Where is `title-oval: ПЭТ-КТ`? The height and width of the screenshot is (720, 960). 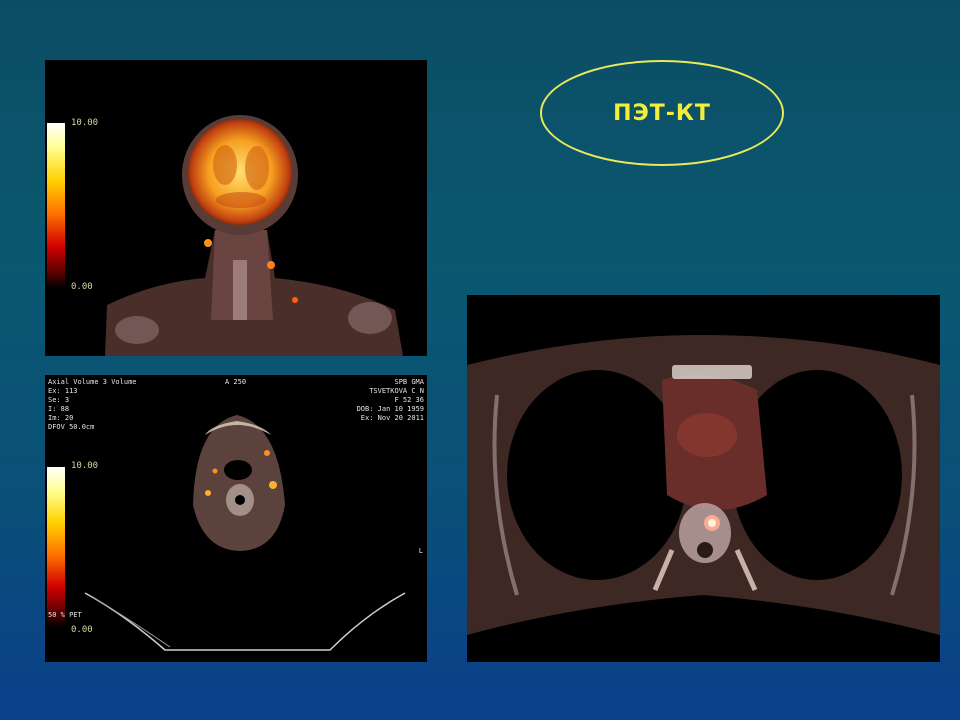
title-oval: ПЭТ-КТ is located at coordinates (662, 113).